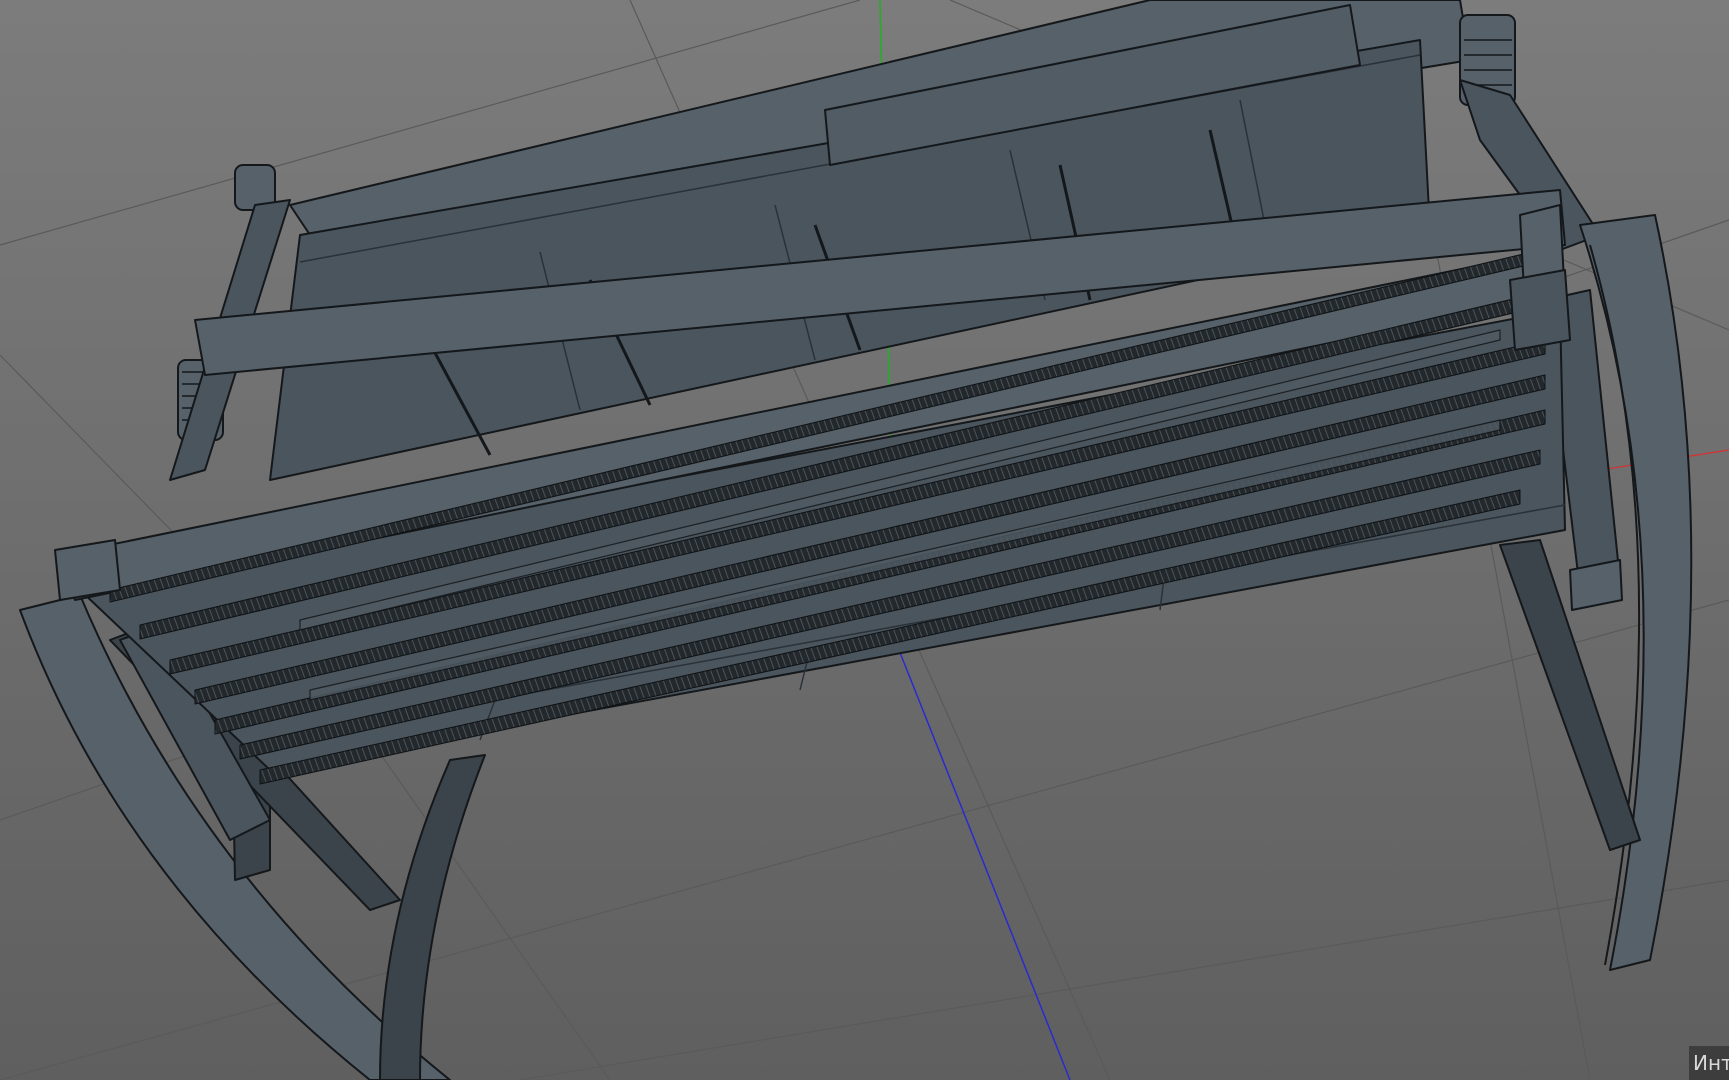 The image size is (1729, 1080). Describe the element at coordinates (1540, 310) in the screenshot. I see `front-right-corner` at that location.